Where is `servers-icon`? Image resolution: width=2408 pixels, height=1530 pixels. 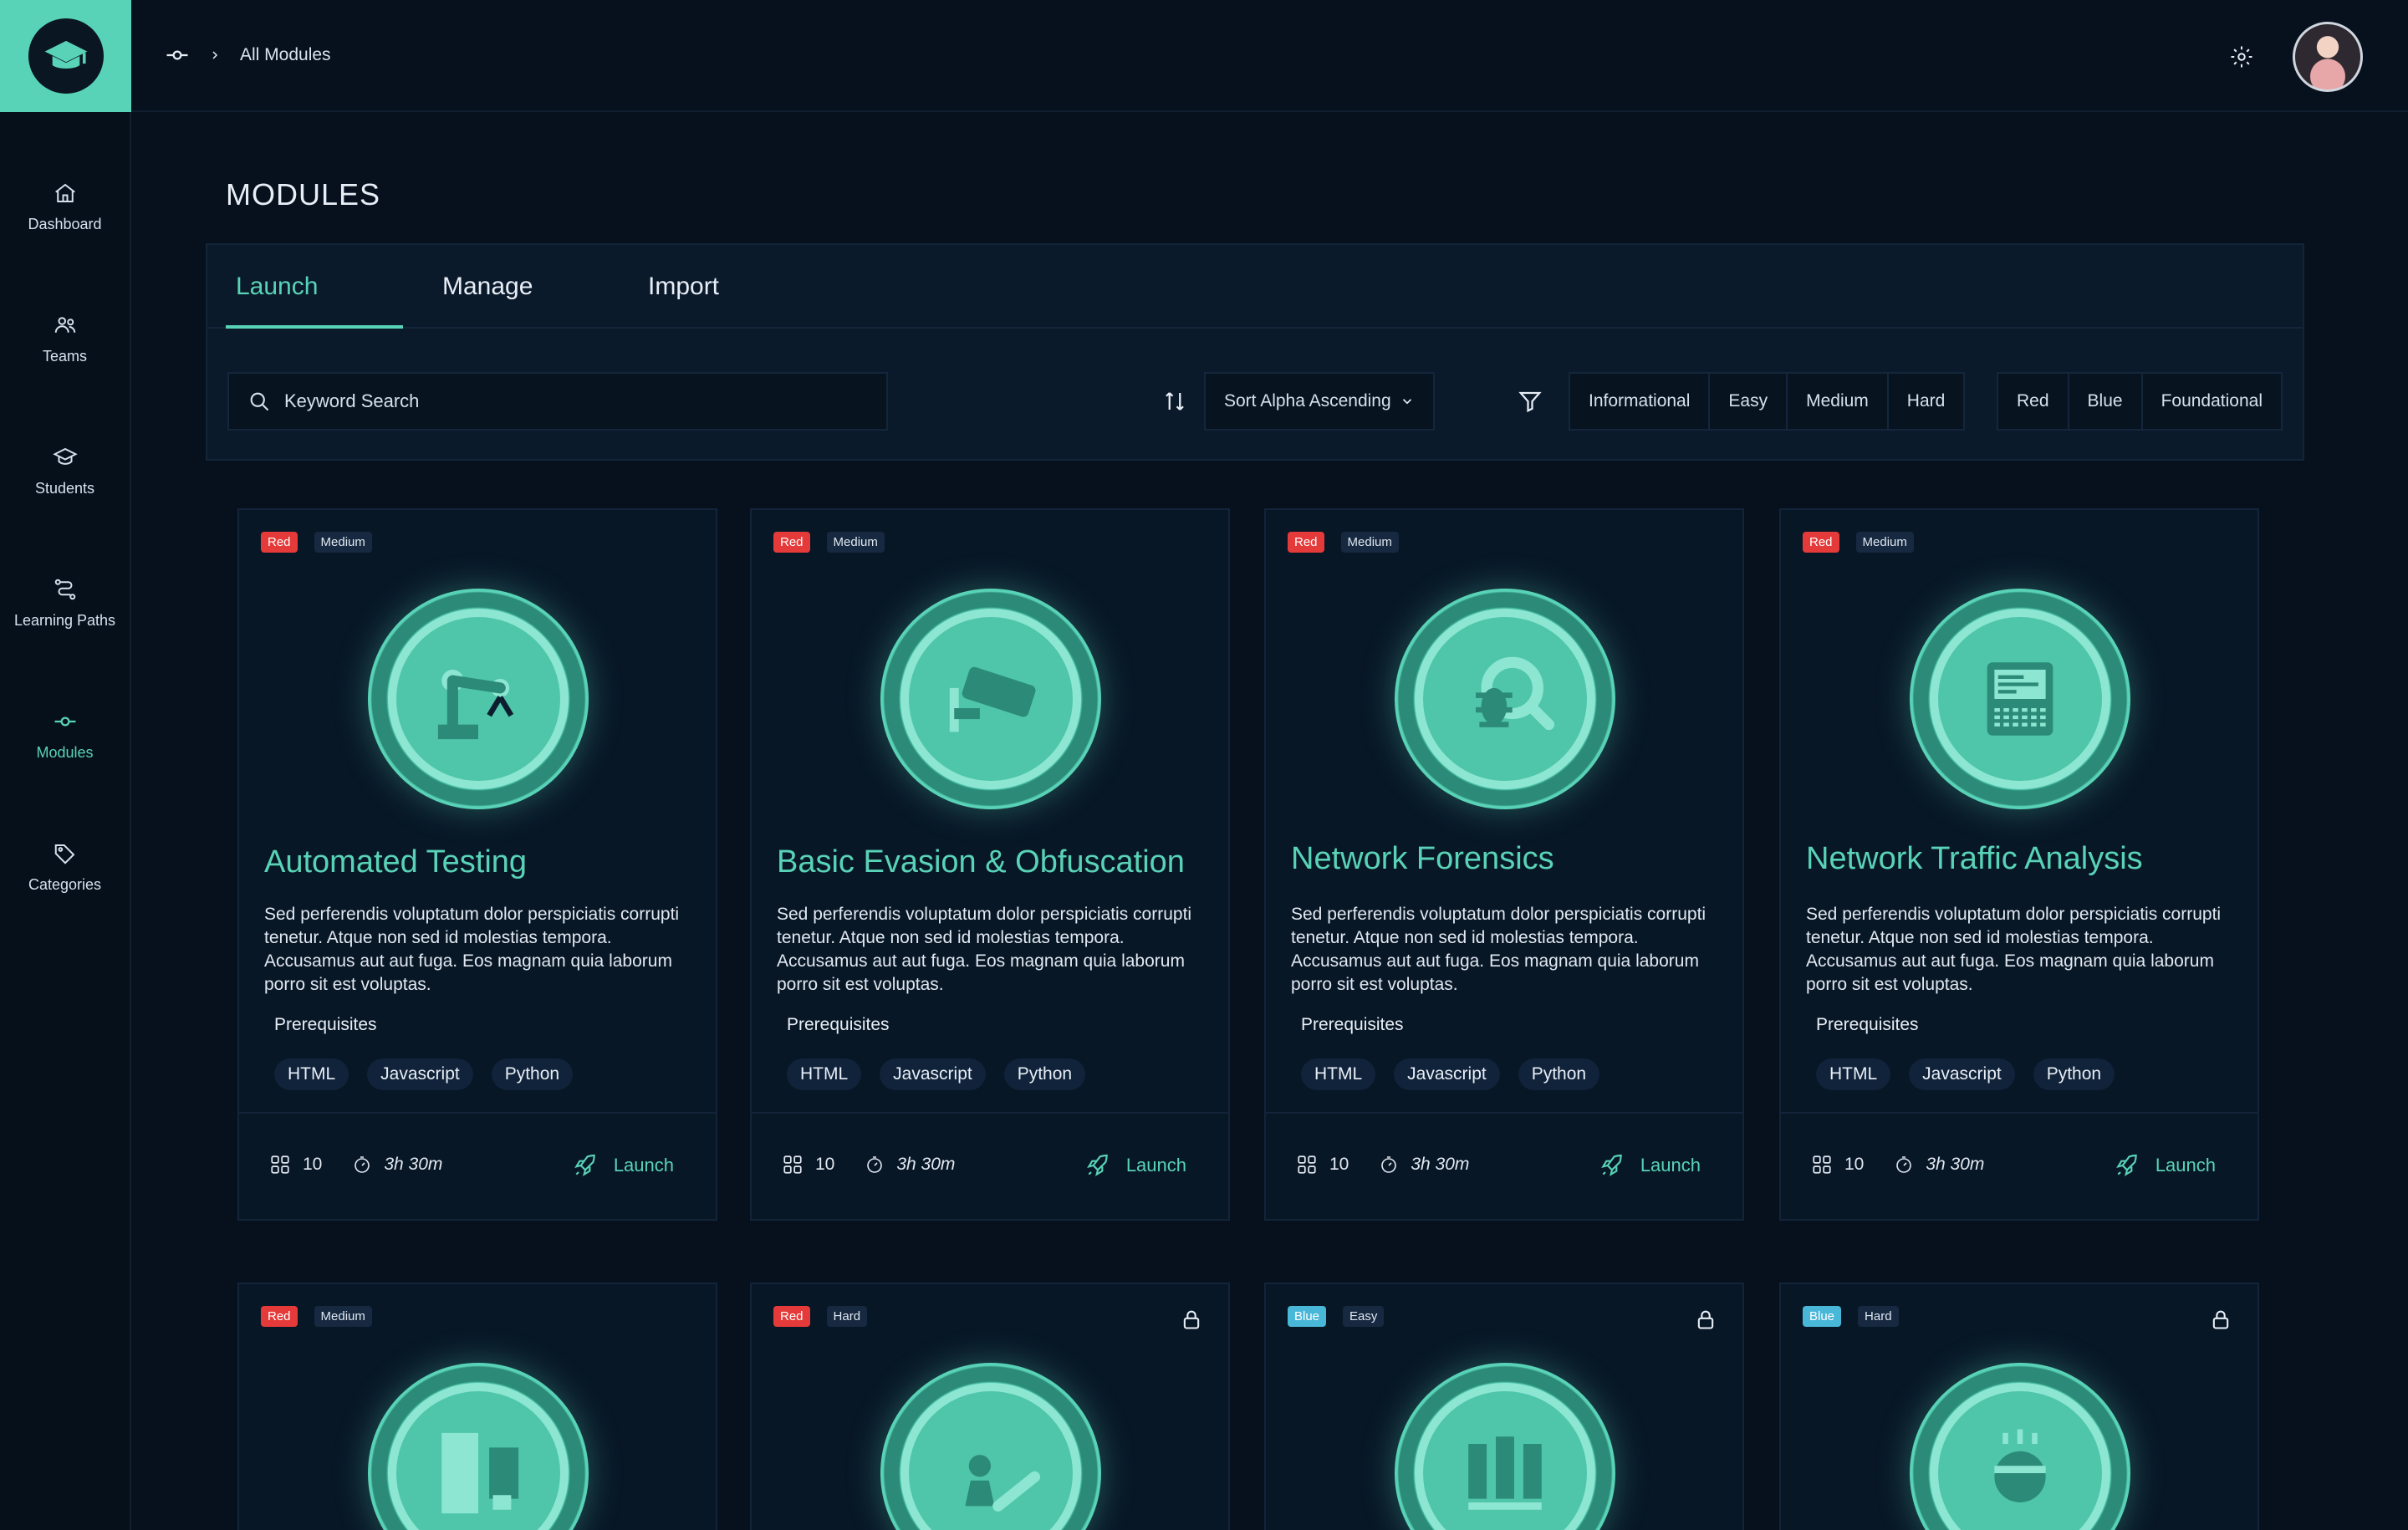 servers-icon is located at coordinates (1505, 1456).